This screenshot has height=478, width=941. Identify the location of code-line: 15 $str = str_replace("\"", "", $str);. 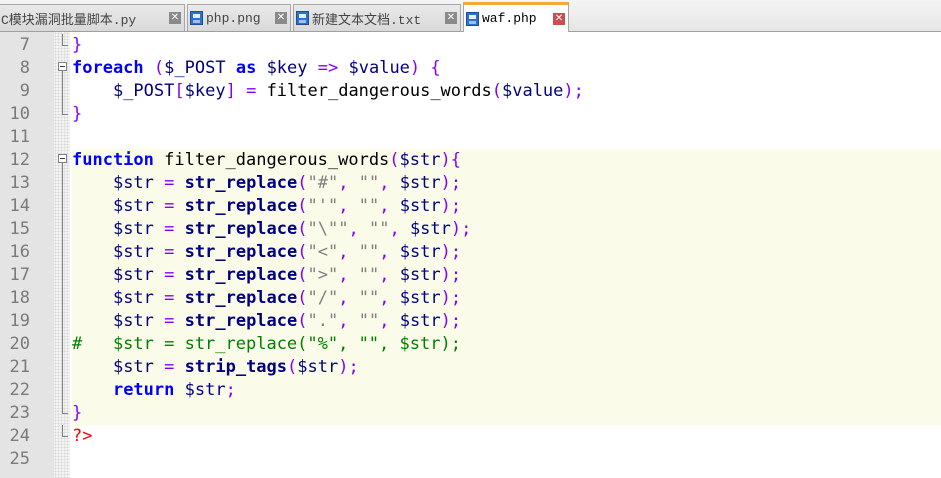
(470, 229).